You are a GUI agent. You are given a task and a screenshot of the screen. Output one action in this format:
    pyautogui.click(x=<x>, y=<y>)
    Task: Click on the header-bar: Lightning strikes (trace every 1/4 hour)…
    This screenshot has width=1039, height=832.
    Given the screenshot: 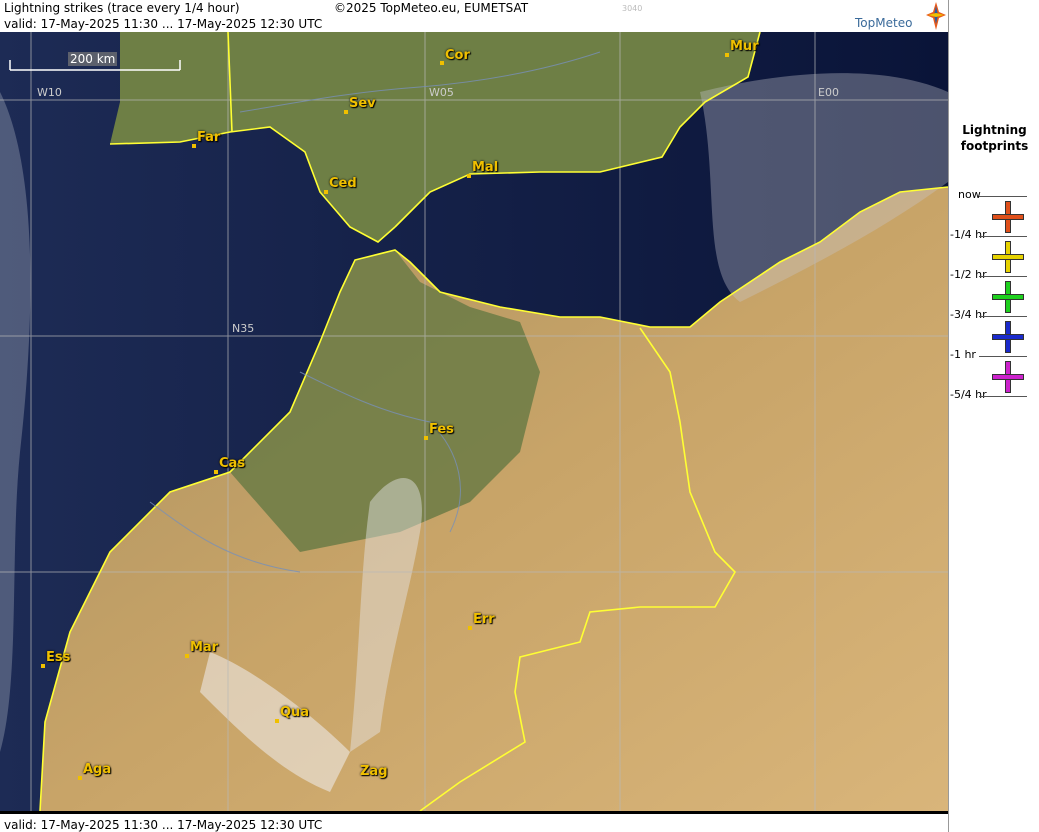 What is the action you would take?
    pyautogui.click(x=474, y=16)
    